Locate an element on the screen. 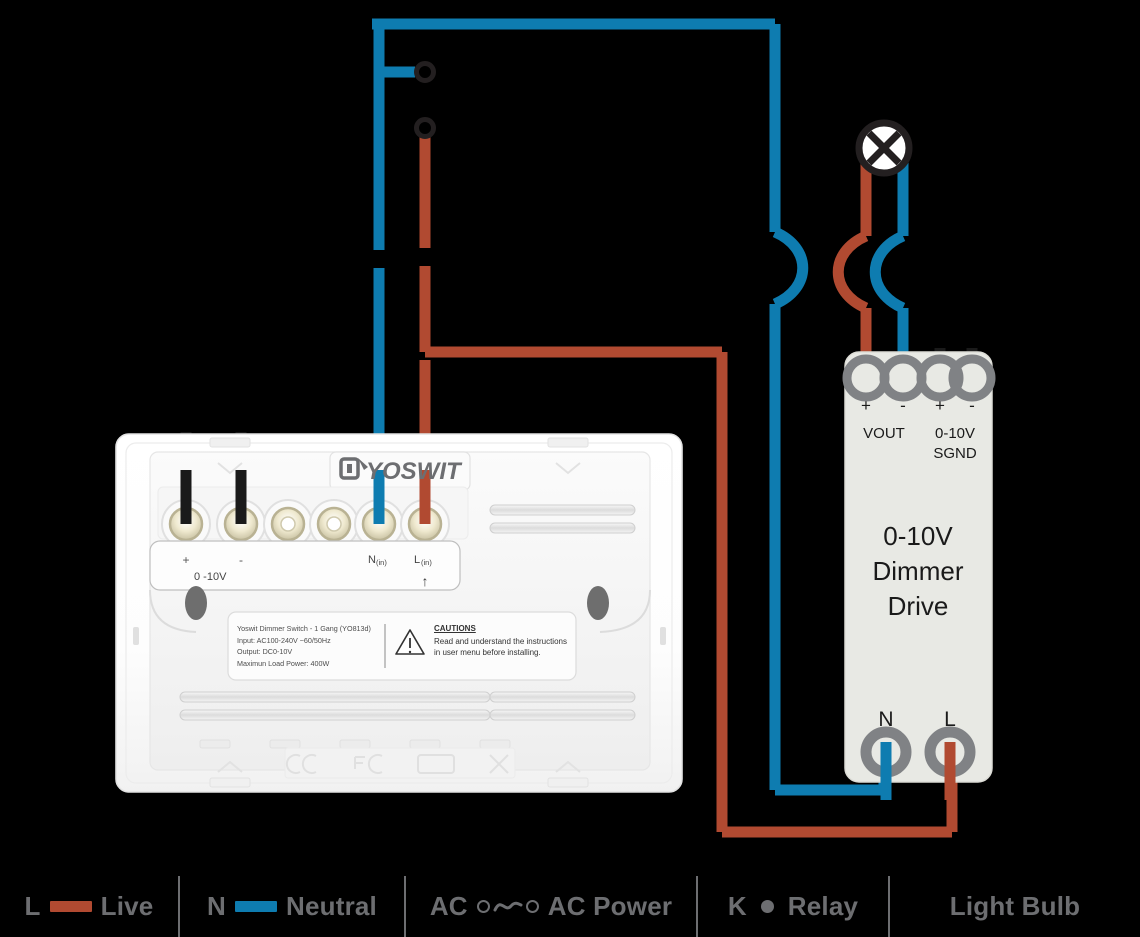 The image size is (1140, 937). legend-key-ac: AC is located at coordinates (448, 906).